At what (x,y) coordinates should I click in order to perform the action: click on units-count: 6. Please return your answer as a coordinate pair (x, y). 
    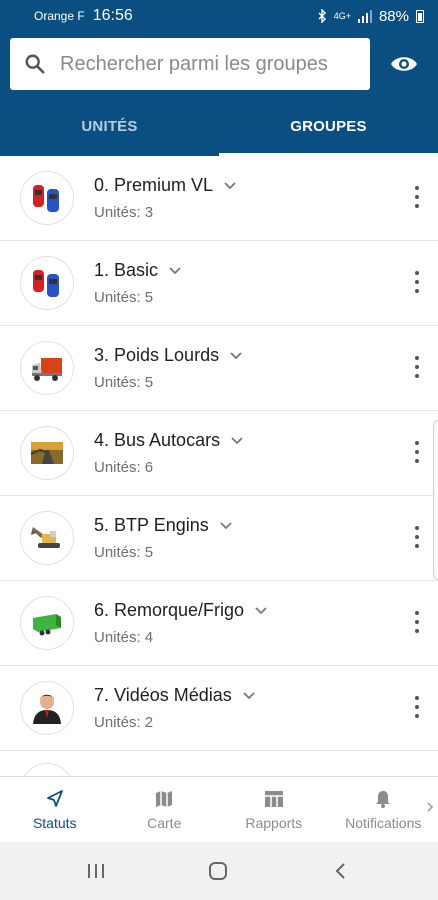
    Looking at the image, I should click on (149, 467).